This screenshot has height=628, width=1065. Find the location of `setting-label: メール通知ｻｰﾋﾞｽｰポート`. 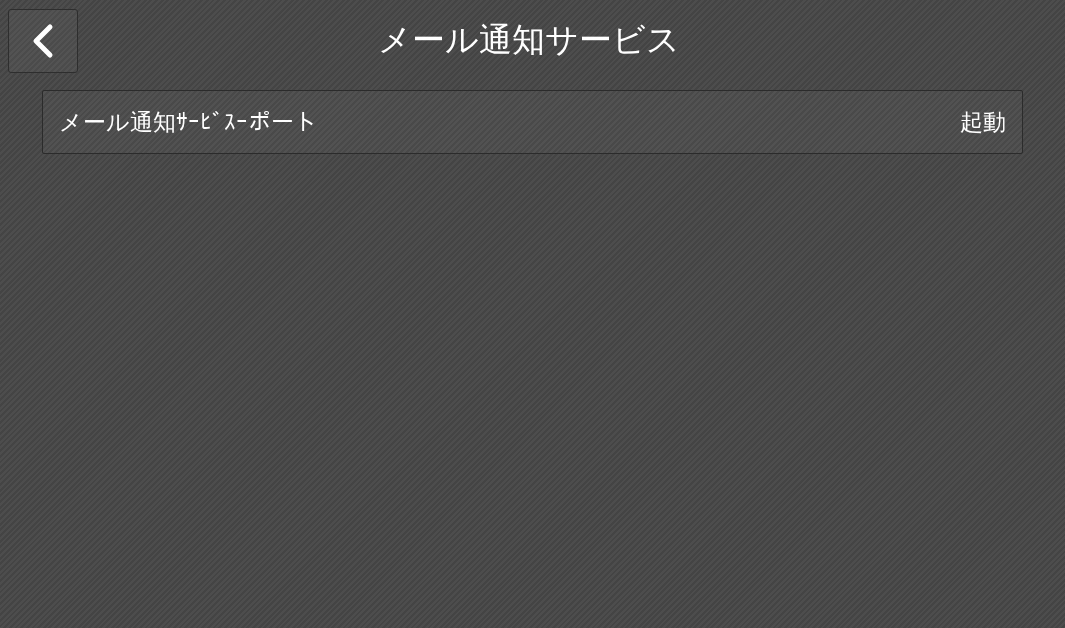

setting-label: メール通知ｻｰﾋﾞｽｰポート is located at coordinates (188, 122).